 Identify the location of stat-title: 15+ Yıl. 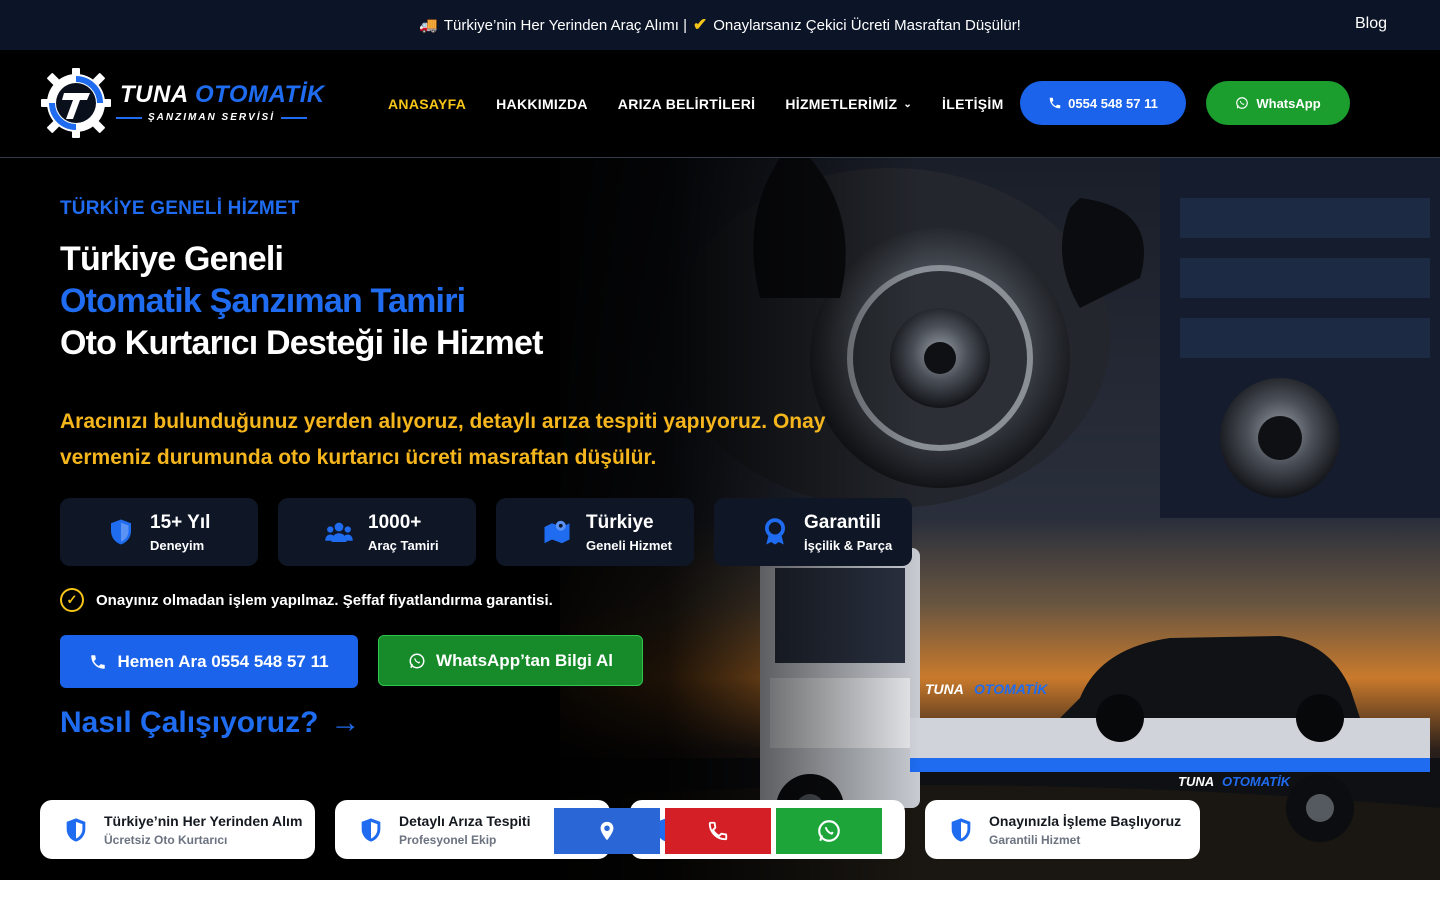
(180, 522).